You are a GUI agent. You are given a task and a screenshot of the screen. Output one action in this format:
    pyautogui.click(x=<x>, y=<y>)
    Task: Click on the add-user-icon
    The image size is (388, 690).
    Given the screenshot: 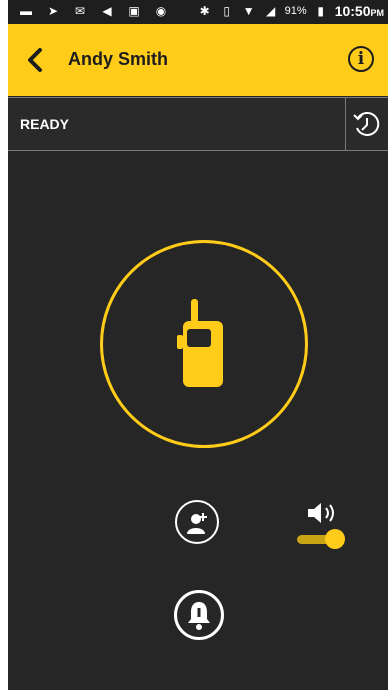 What is the action you would take?
    pyautogui.click(x=197, y=523)
    